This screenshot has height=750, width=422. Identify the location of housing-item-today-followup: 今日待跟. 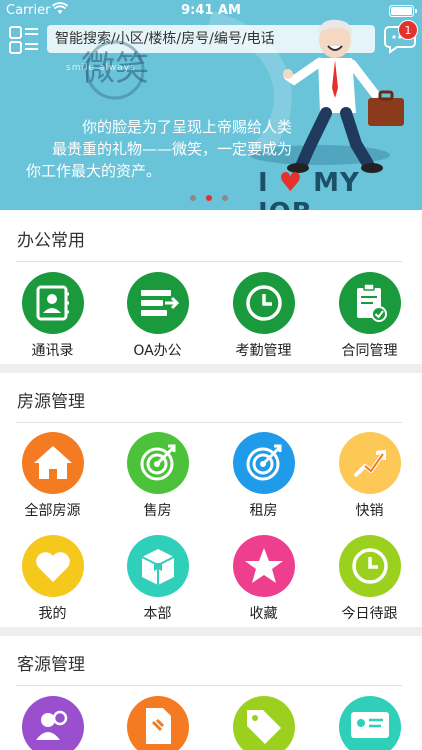
(369, 580).